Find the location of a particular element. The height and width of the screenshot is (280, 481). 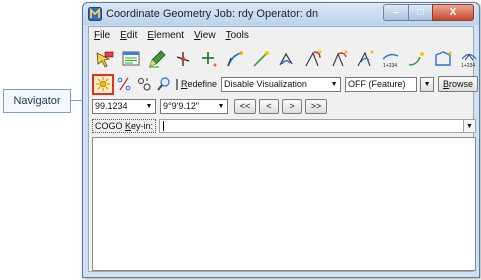

magnifier-icon is located at coordinates (164, 84).